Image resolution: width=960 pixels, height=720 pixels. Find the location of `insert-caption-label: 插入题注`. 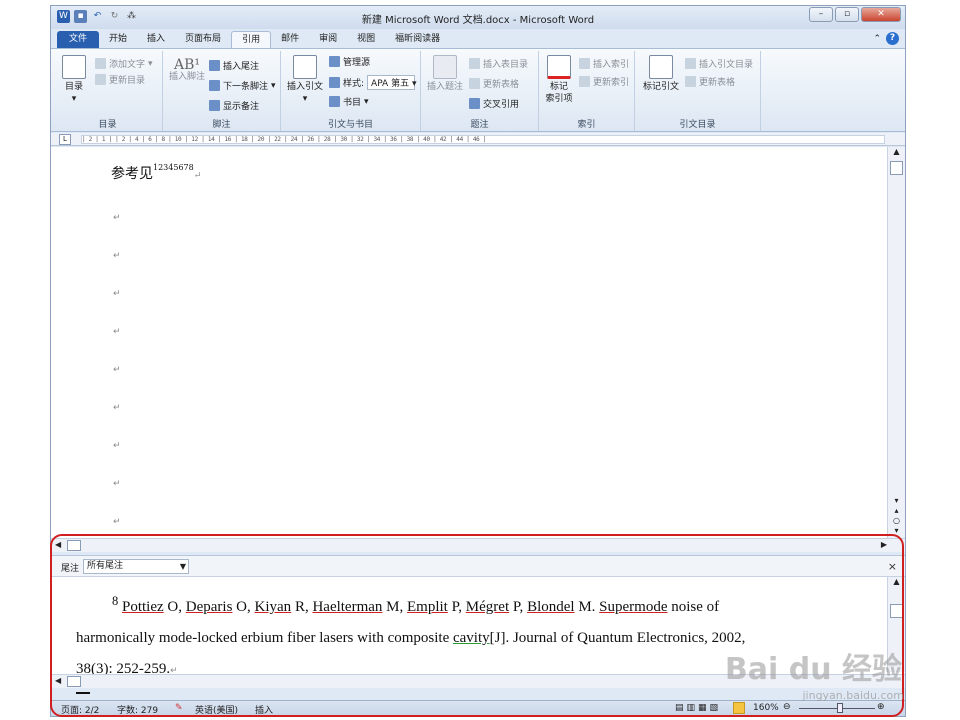

insert-caption-label: 插入题注 is located at coordinates (444, 87).